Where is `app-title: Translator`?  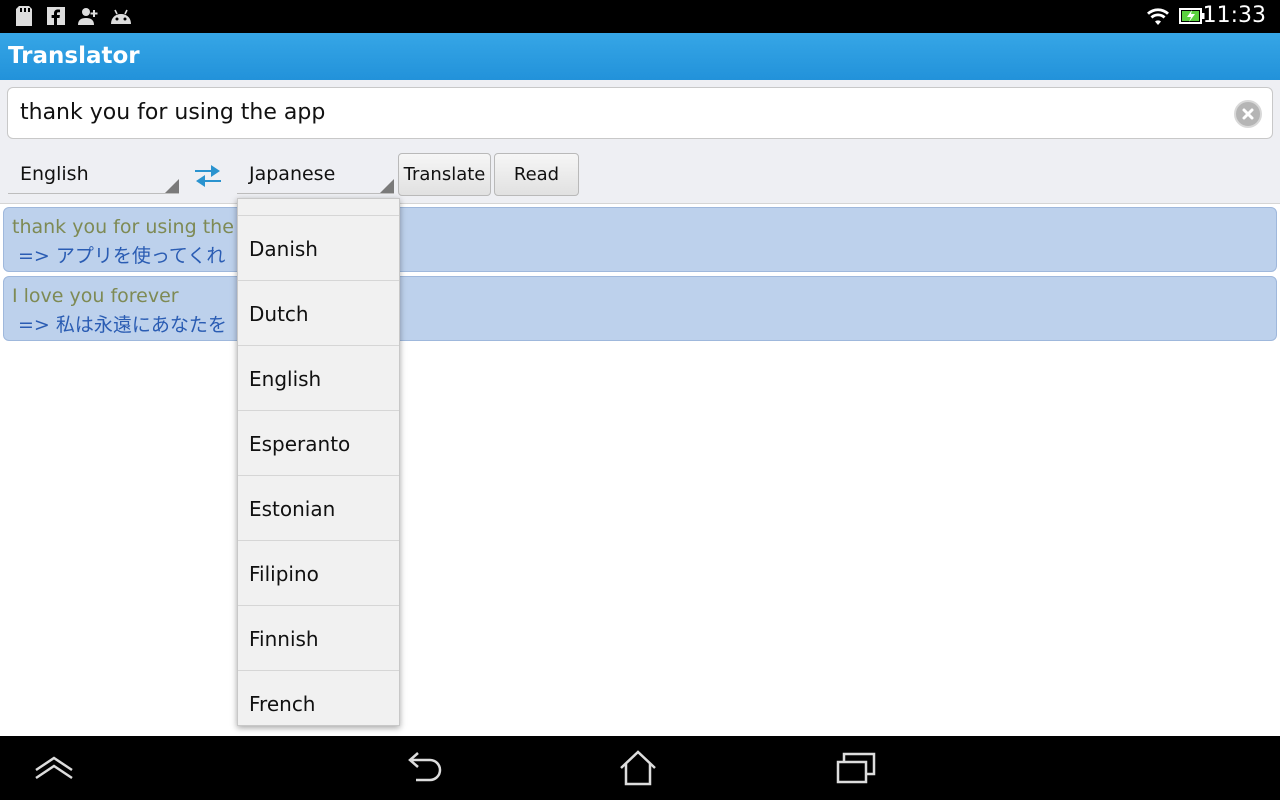
app-title: Translator is located at coordinates (74, 56).